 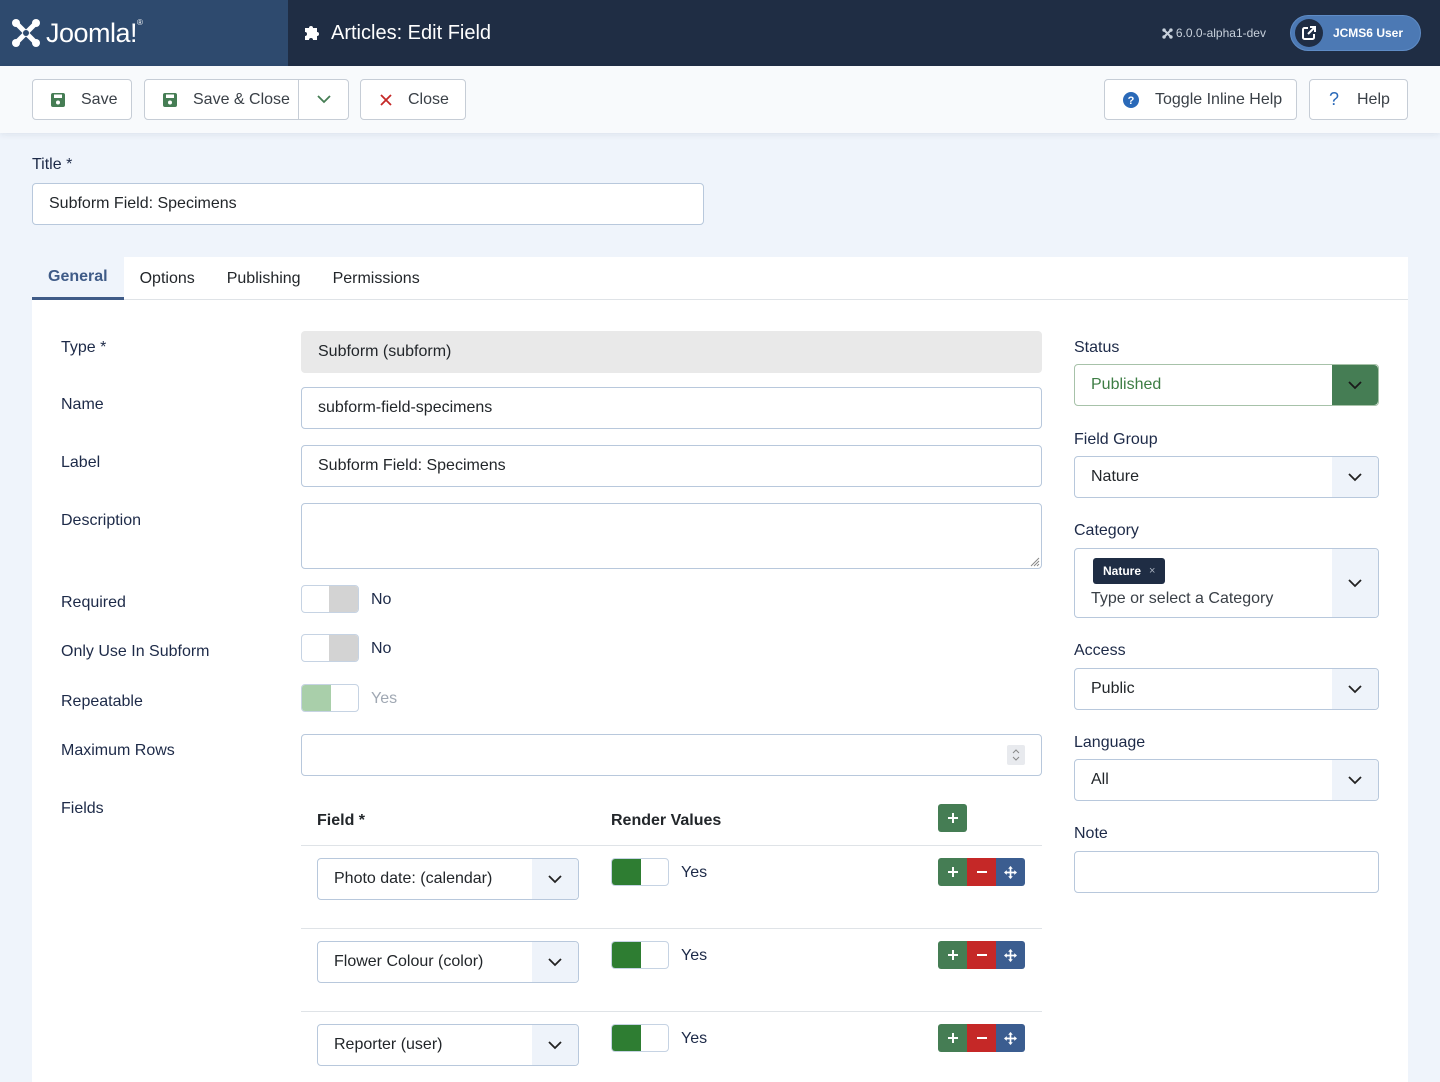 What do you see at coordinates (26, 33) in the screenshot?
I see `joomla-logo-icon` at bounding box center [26, 33].